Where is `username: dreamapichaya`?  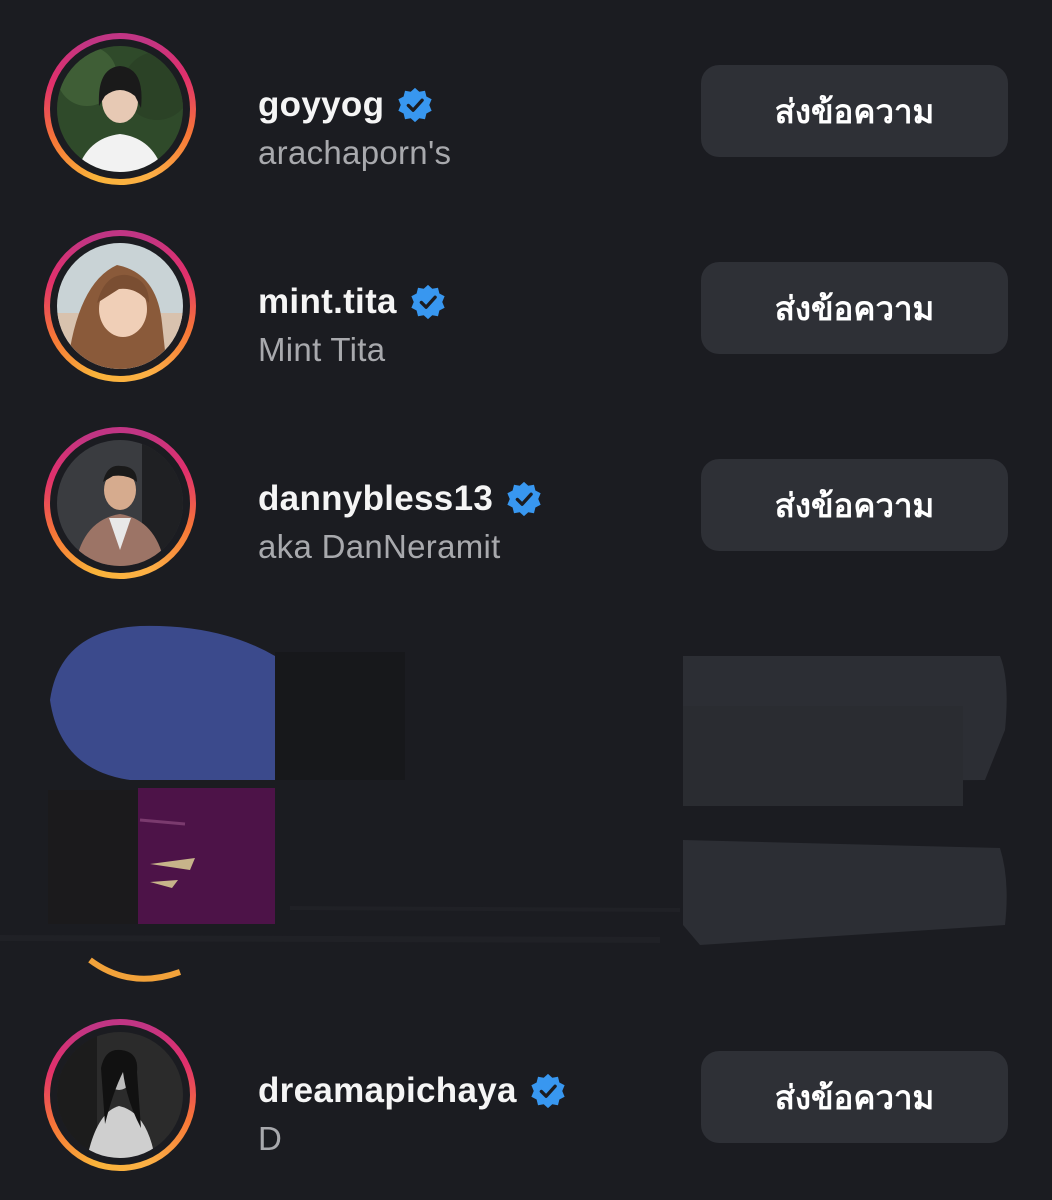 username: dreamapichaya is located at coordinates (387, 1091).